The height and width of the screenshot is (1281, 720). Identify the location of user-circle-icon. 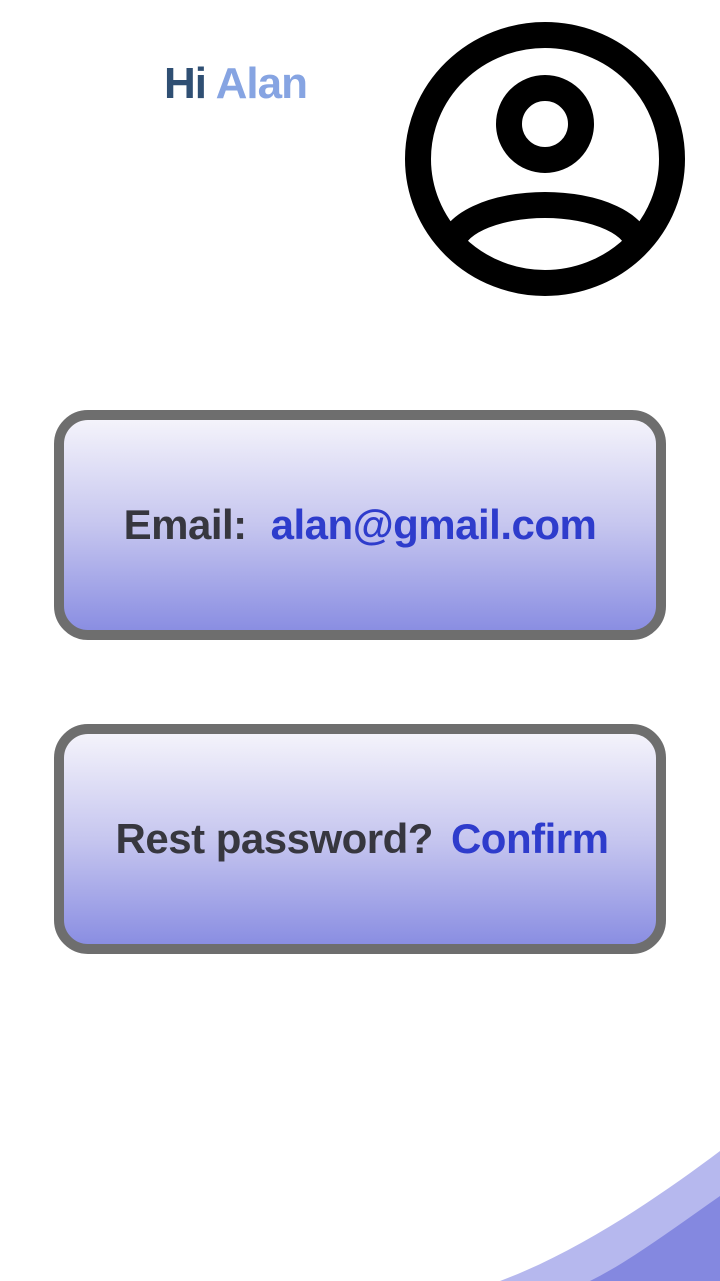
(545, 159).